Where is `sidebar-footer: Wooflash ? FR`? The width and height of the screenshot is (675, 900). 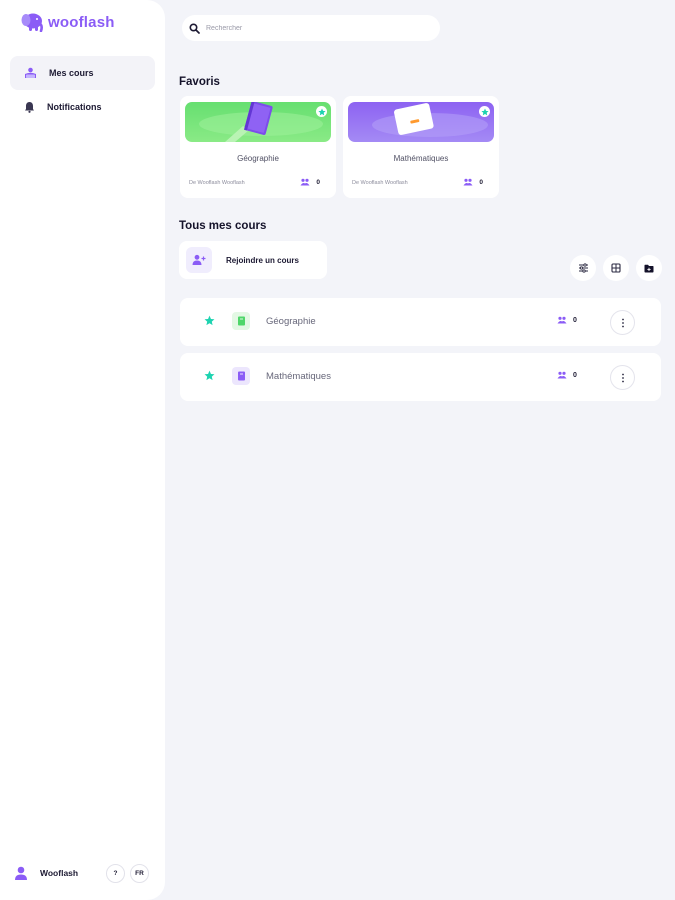 sidebar-footer: Wooflash ? FR is located at coordinates (82, 873).